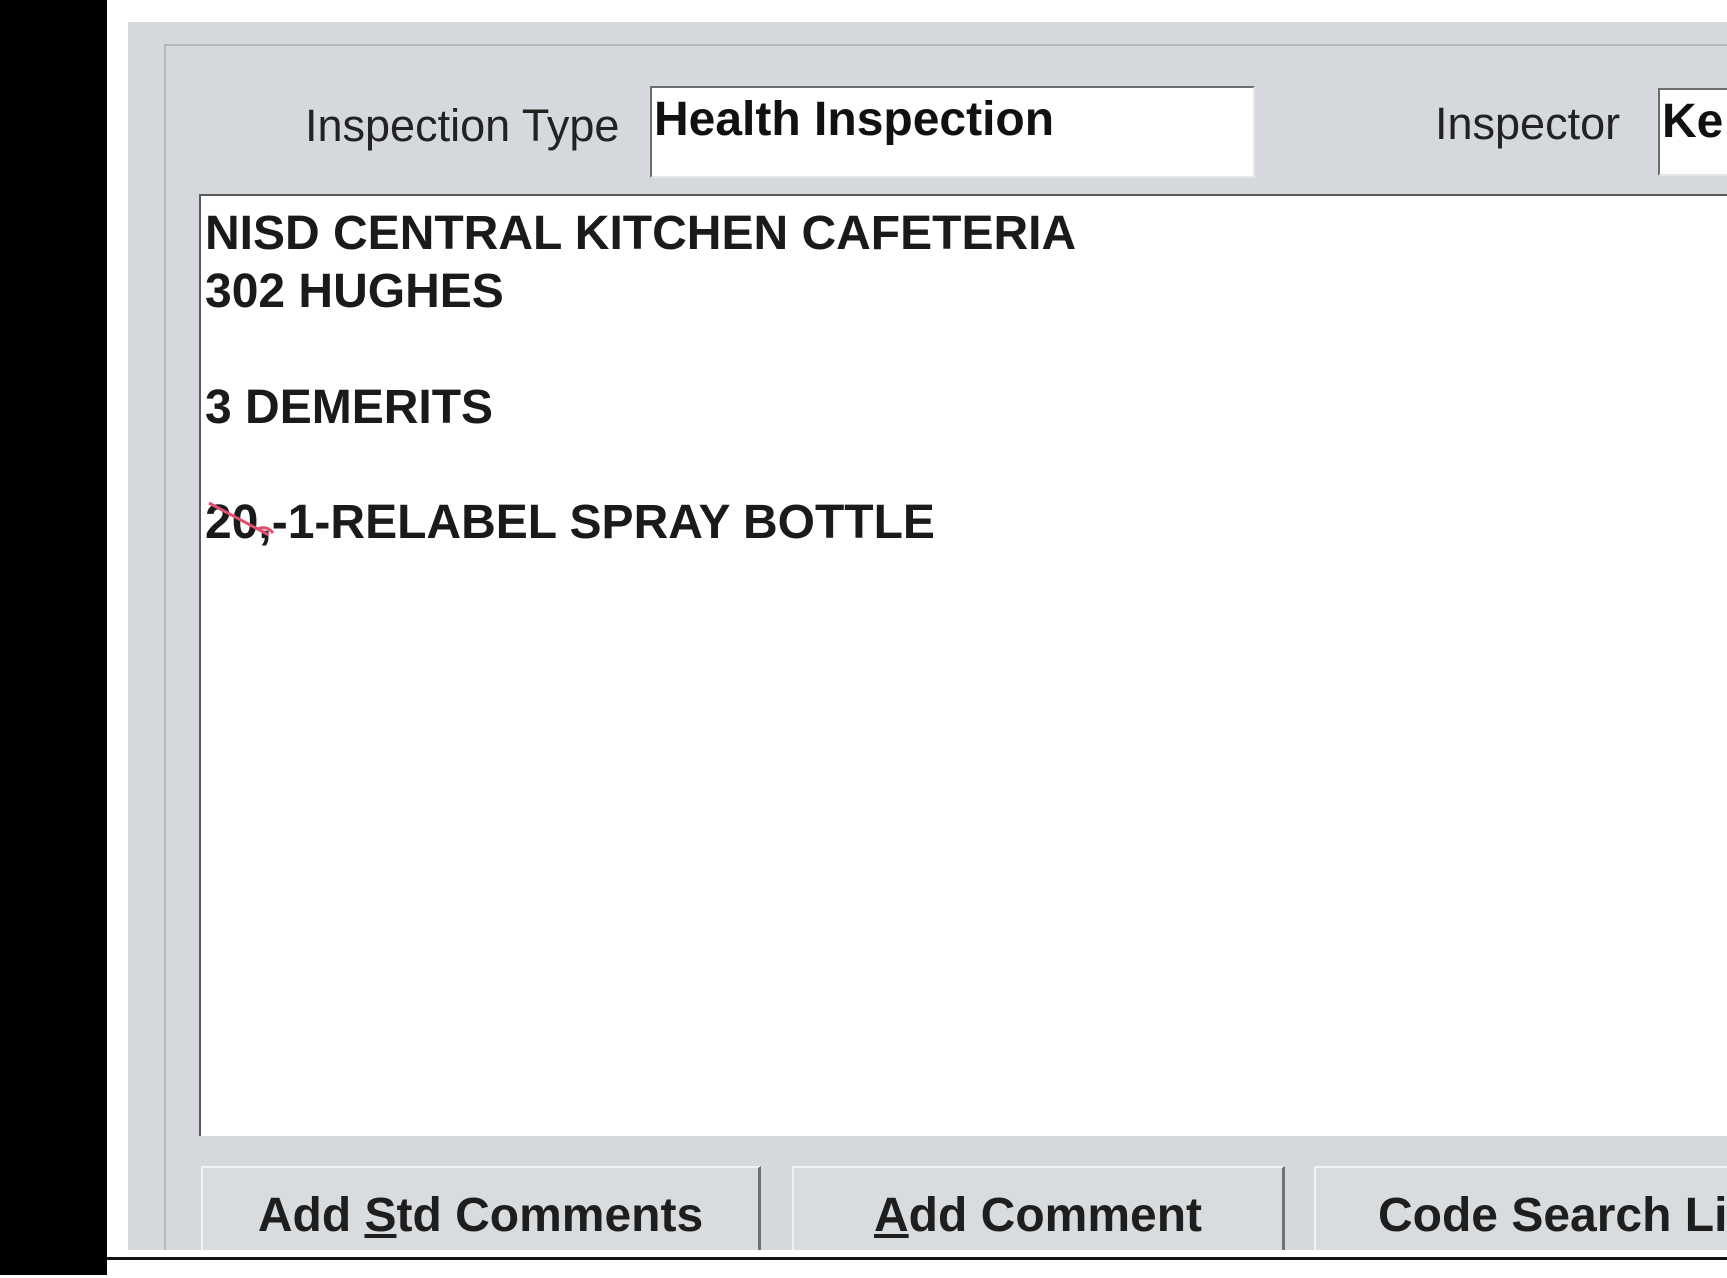 Image resolution: width=1727 pixels, height=1278 pixels. I want to click on add-comment-label-post: dd Comment, so click(1055, 1215).